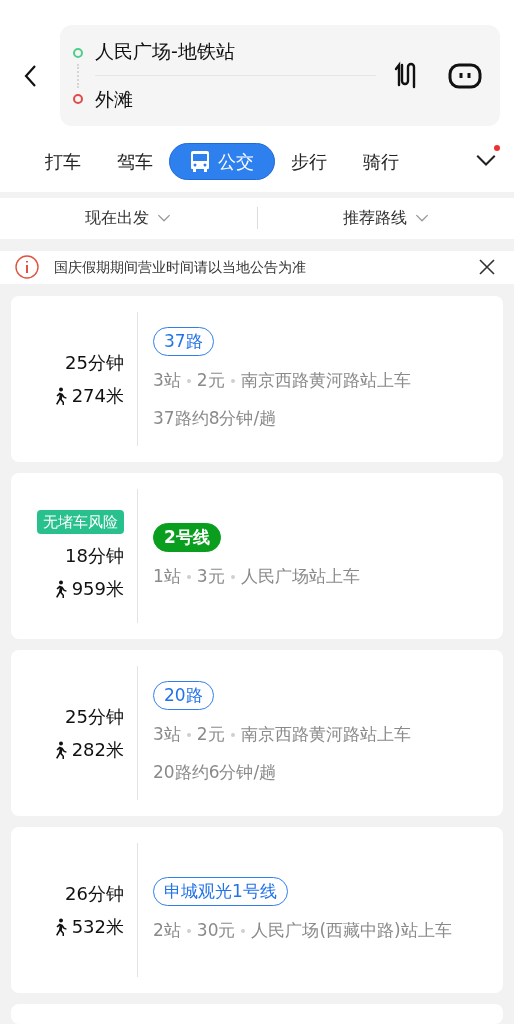 The height and width of the screenshot is (1024, 514). What do you see at coordinates (183, 695) in the screenshot?
I see `line-tag: 20路` at bounding box center [183, 695].